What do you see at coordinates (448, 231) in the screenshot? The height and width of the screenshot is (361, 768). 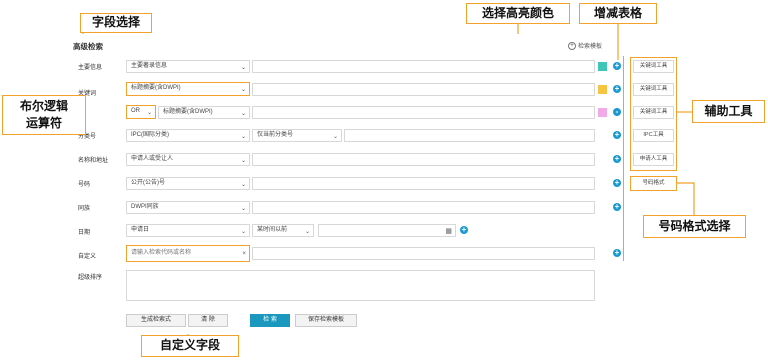 I see `calendar-icon: ▦` at bounding box center [448, 231].